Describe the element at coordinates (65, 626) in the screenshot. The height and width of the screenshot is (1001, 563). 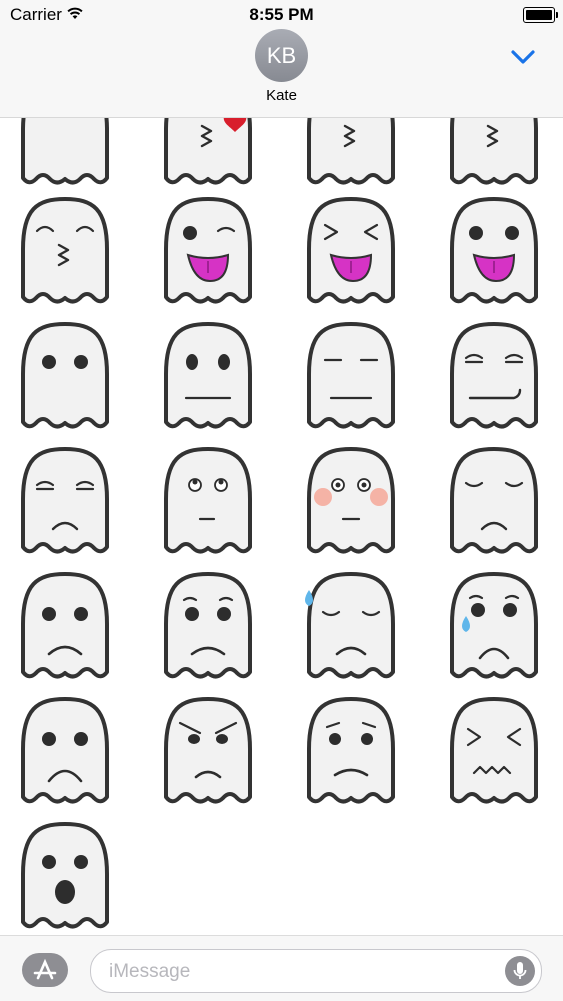
I see `sticker-ghost-frown` at that location.